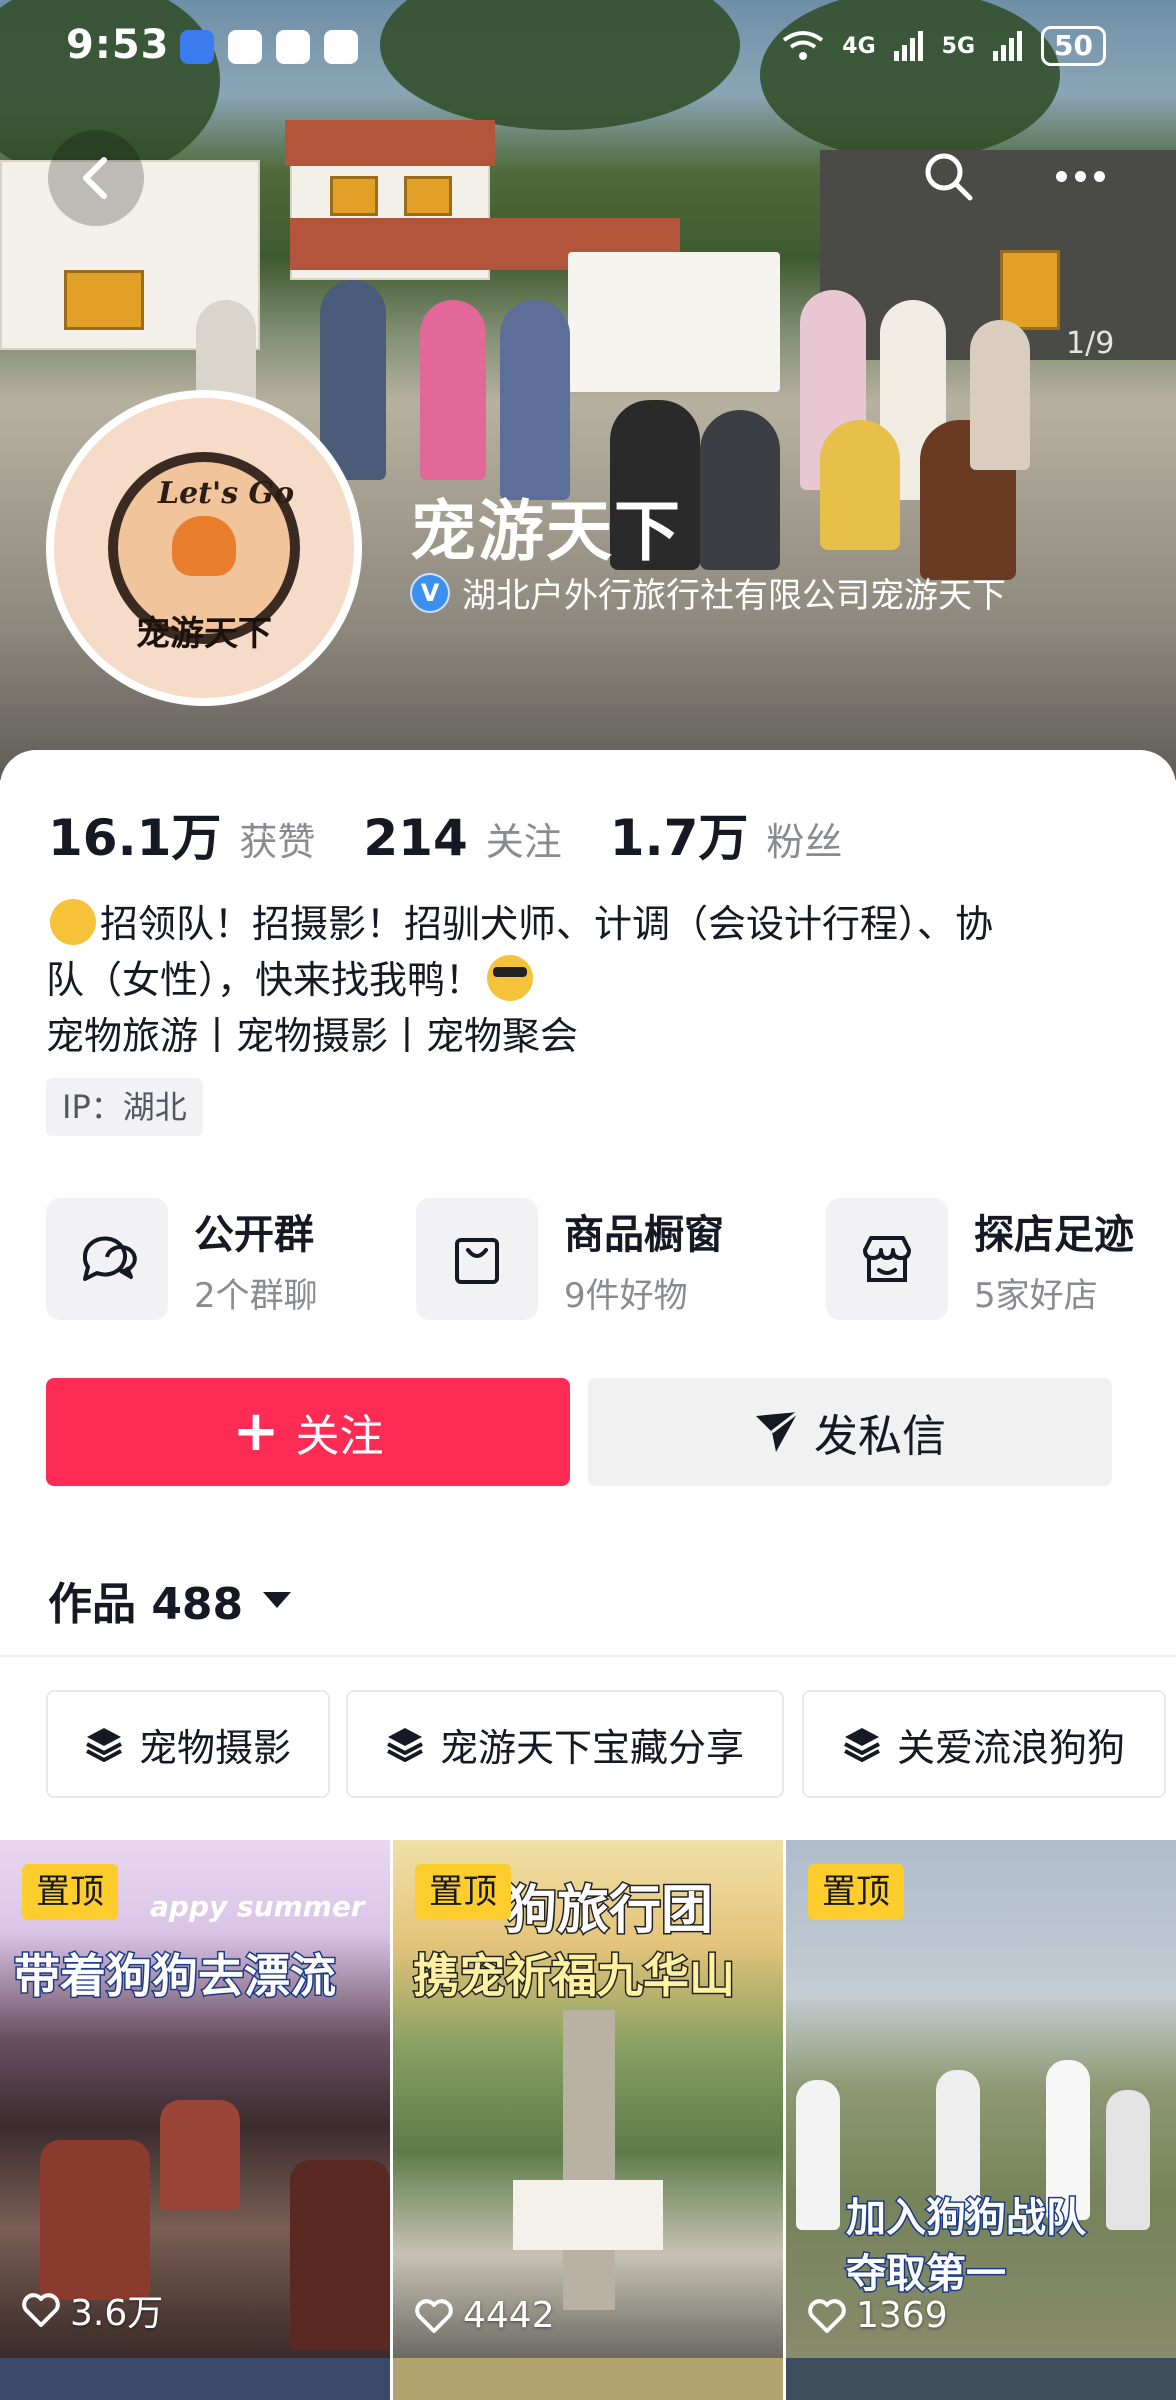  I want to click on logo-text-lets-go: Let's Go, so click(226, 493).